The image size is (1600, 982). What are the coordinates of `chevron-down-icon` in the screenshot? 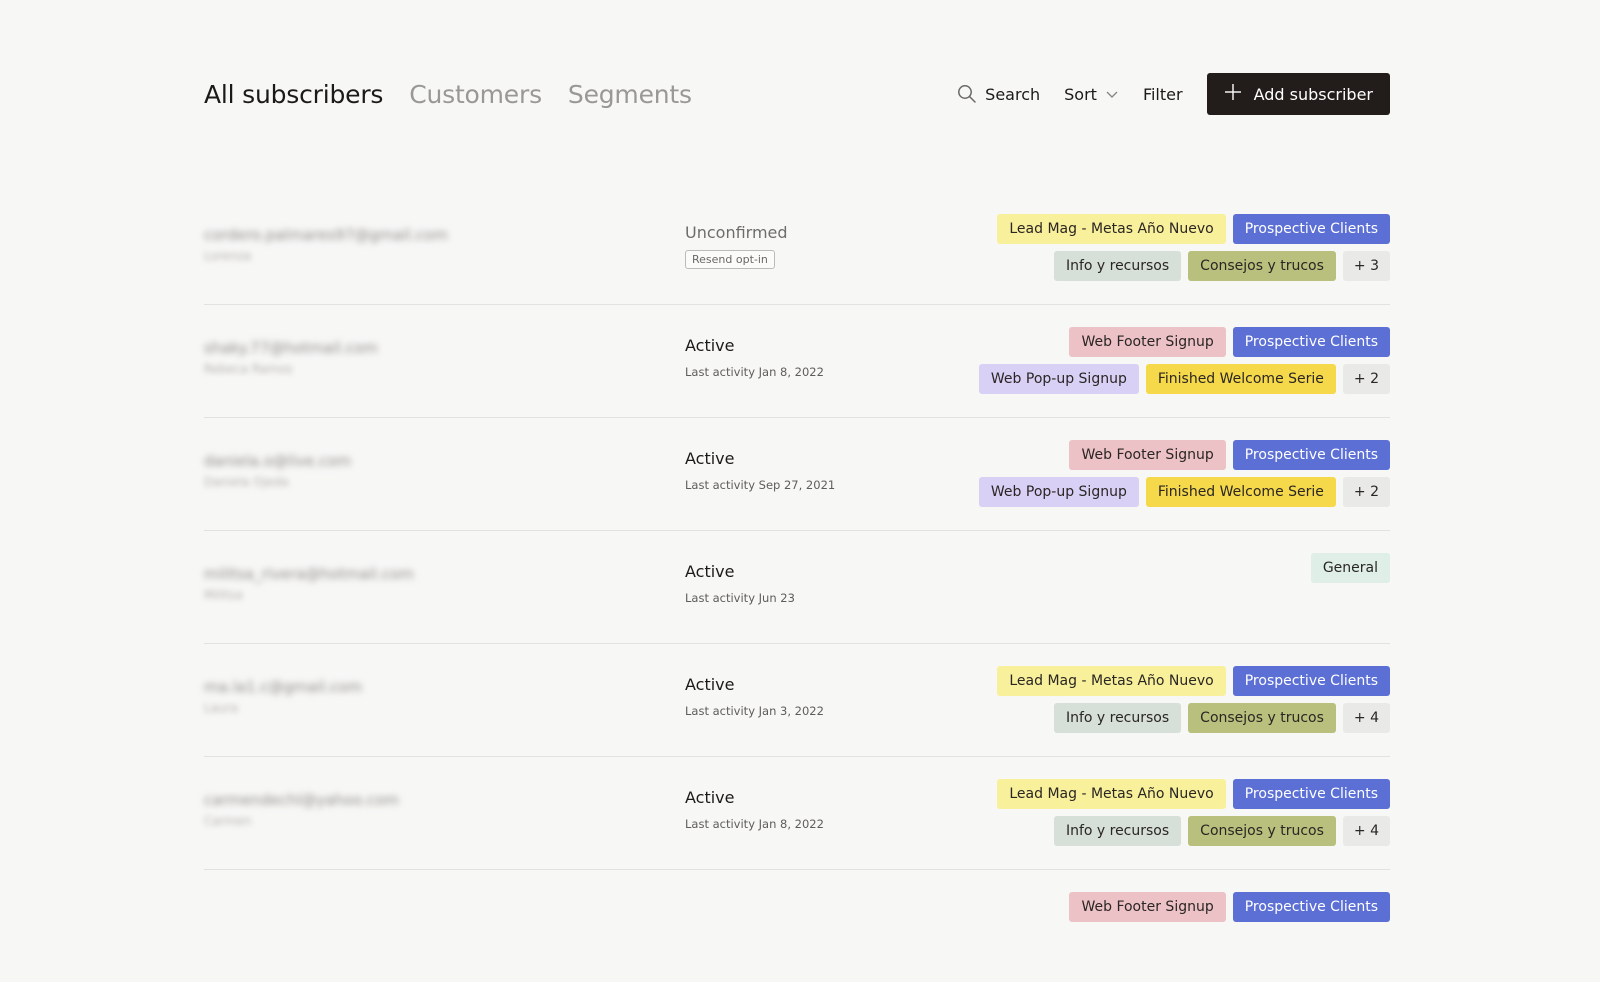 It's located at (1112, 94).